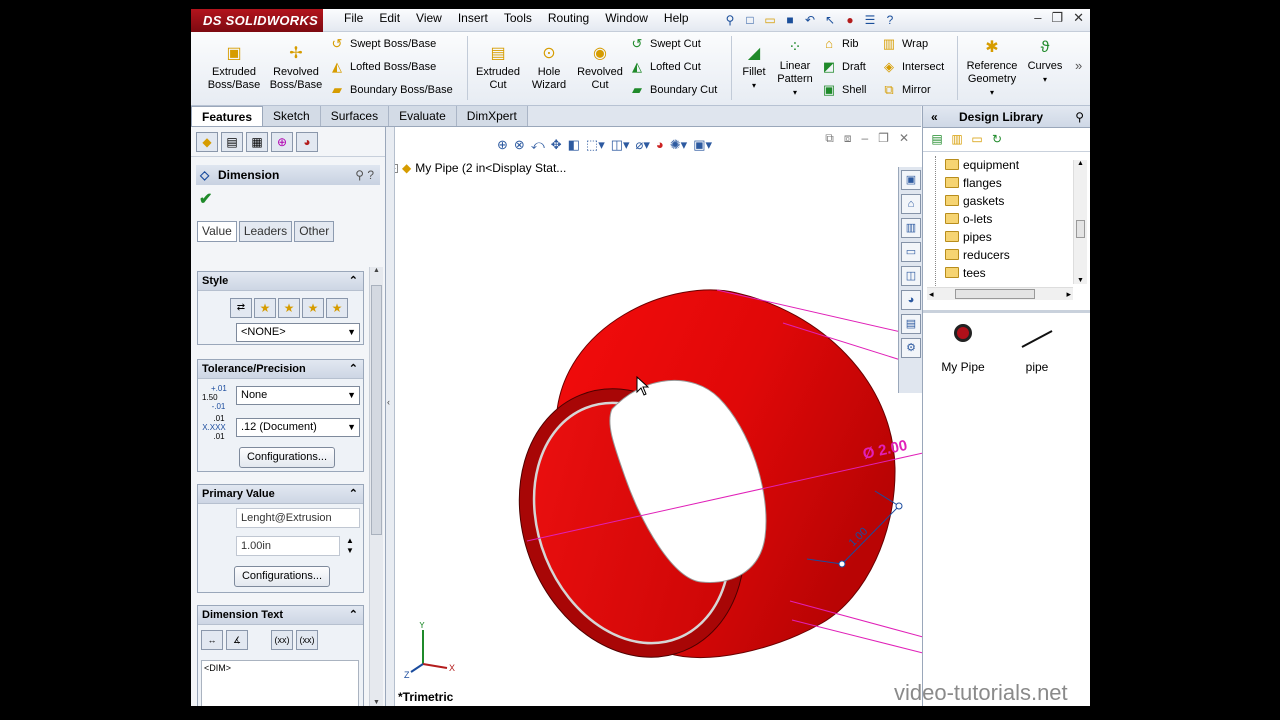 Image resolution: width=1280 pixels, height=720 pixels. What do you see at coordinates (1045, 79) in the screenshot?
I see `curves-dropdown-icon: ▾` at bounding box center [1045, 79].